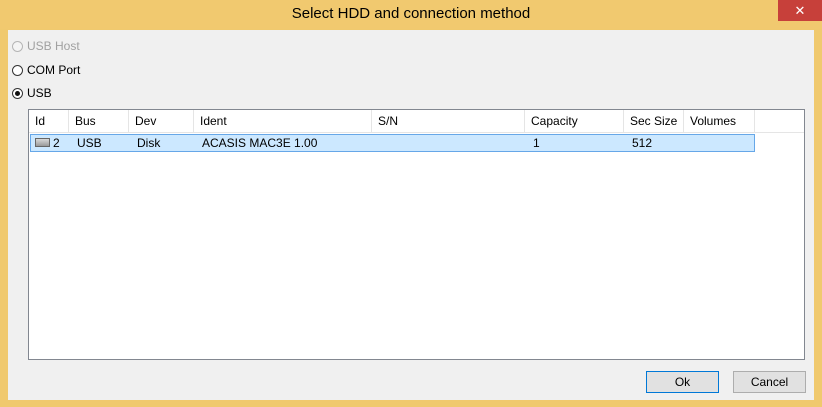  I want to click on cell-volumes, so click(720, 143).